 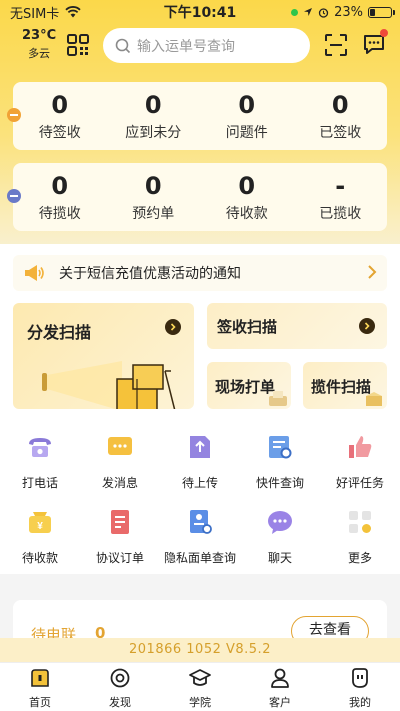 I want to click on battery-icon, so click(x=381, y=12).